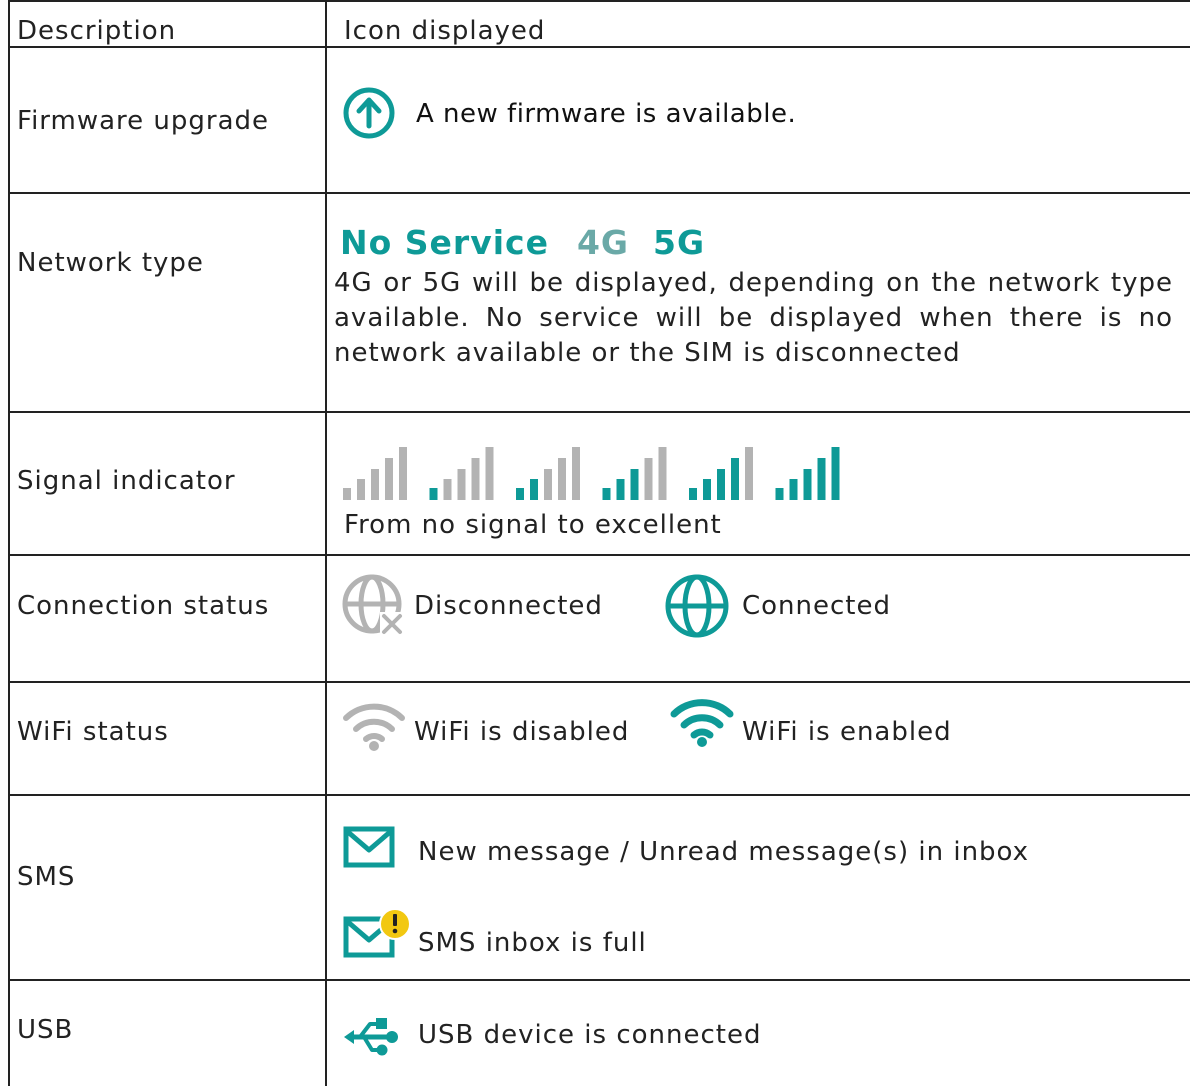  What do you see at coordinates (679, 242) in the screenshot?
I see `5g-badge: 5G` at bounding box center [679, 242].